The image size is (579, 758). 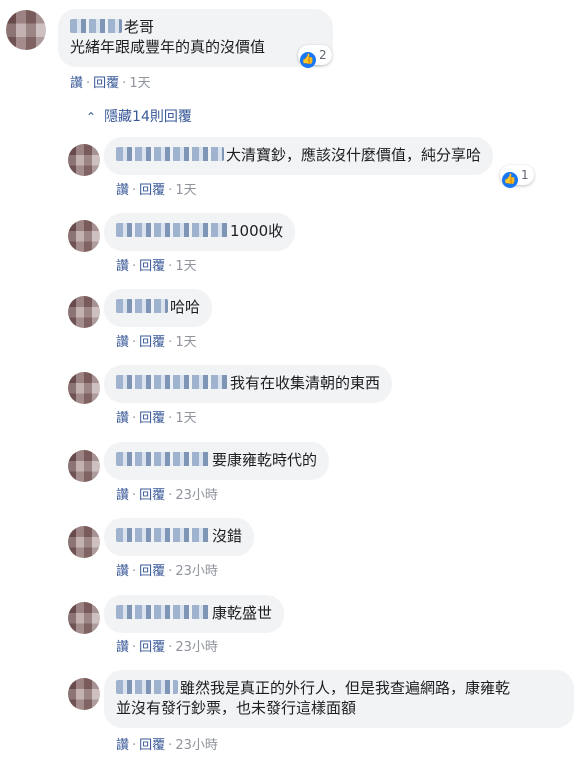 What do you see at coordinates (91, 117) in the screenshot?
I see `chevron-up-icon: ⌃` at bounding box center [91, 117].